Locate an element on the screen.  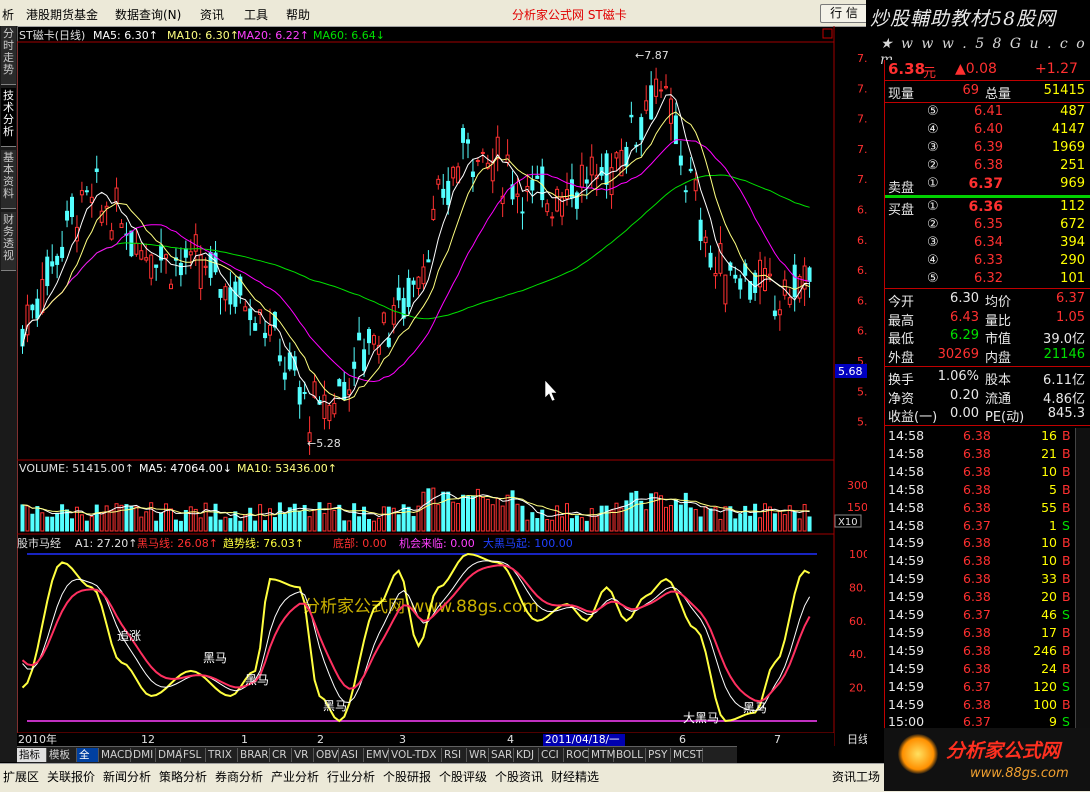
volume-tick-label: 15000 is located at coordinates (857, 507).